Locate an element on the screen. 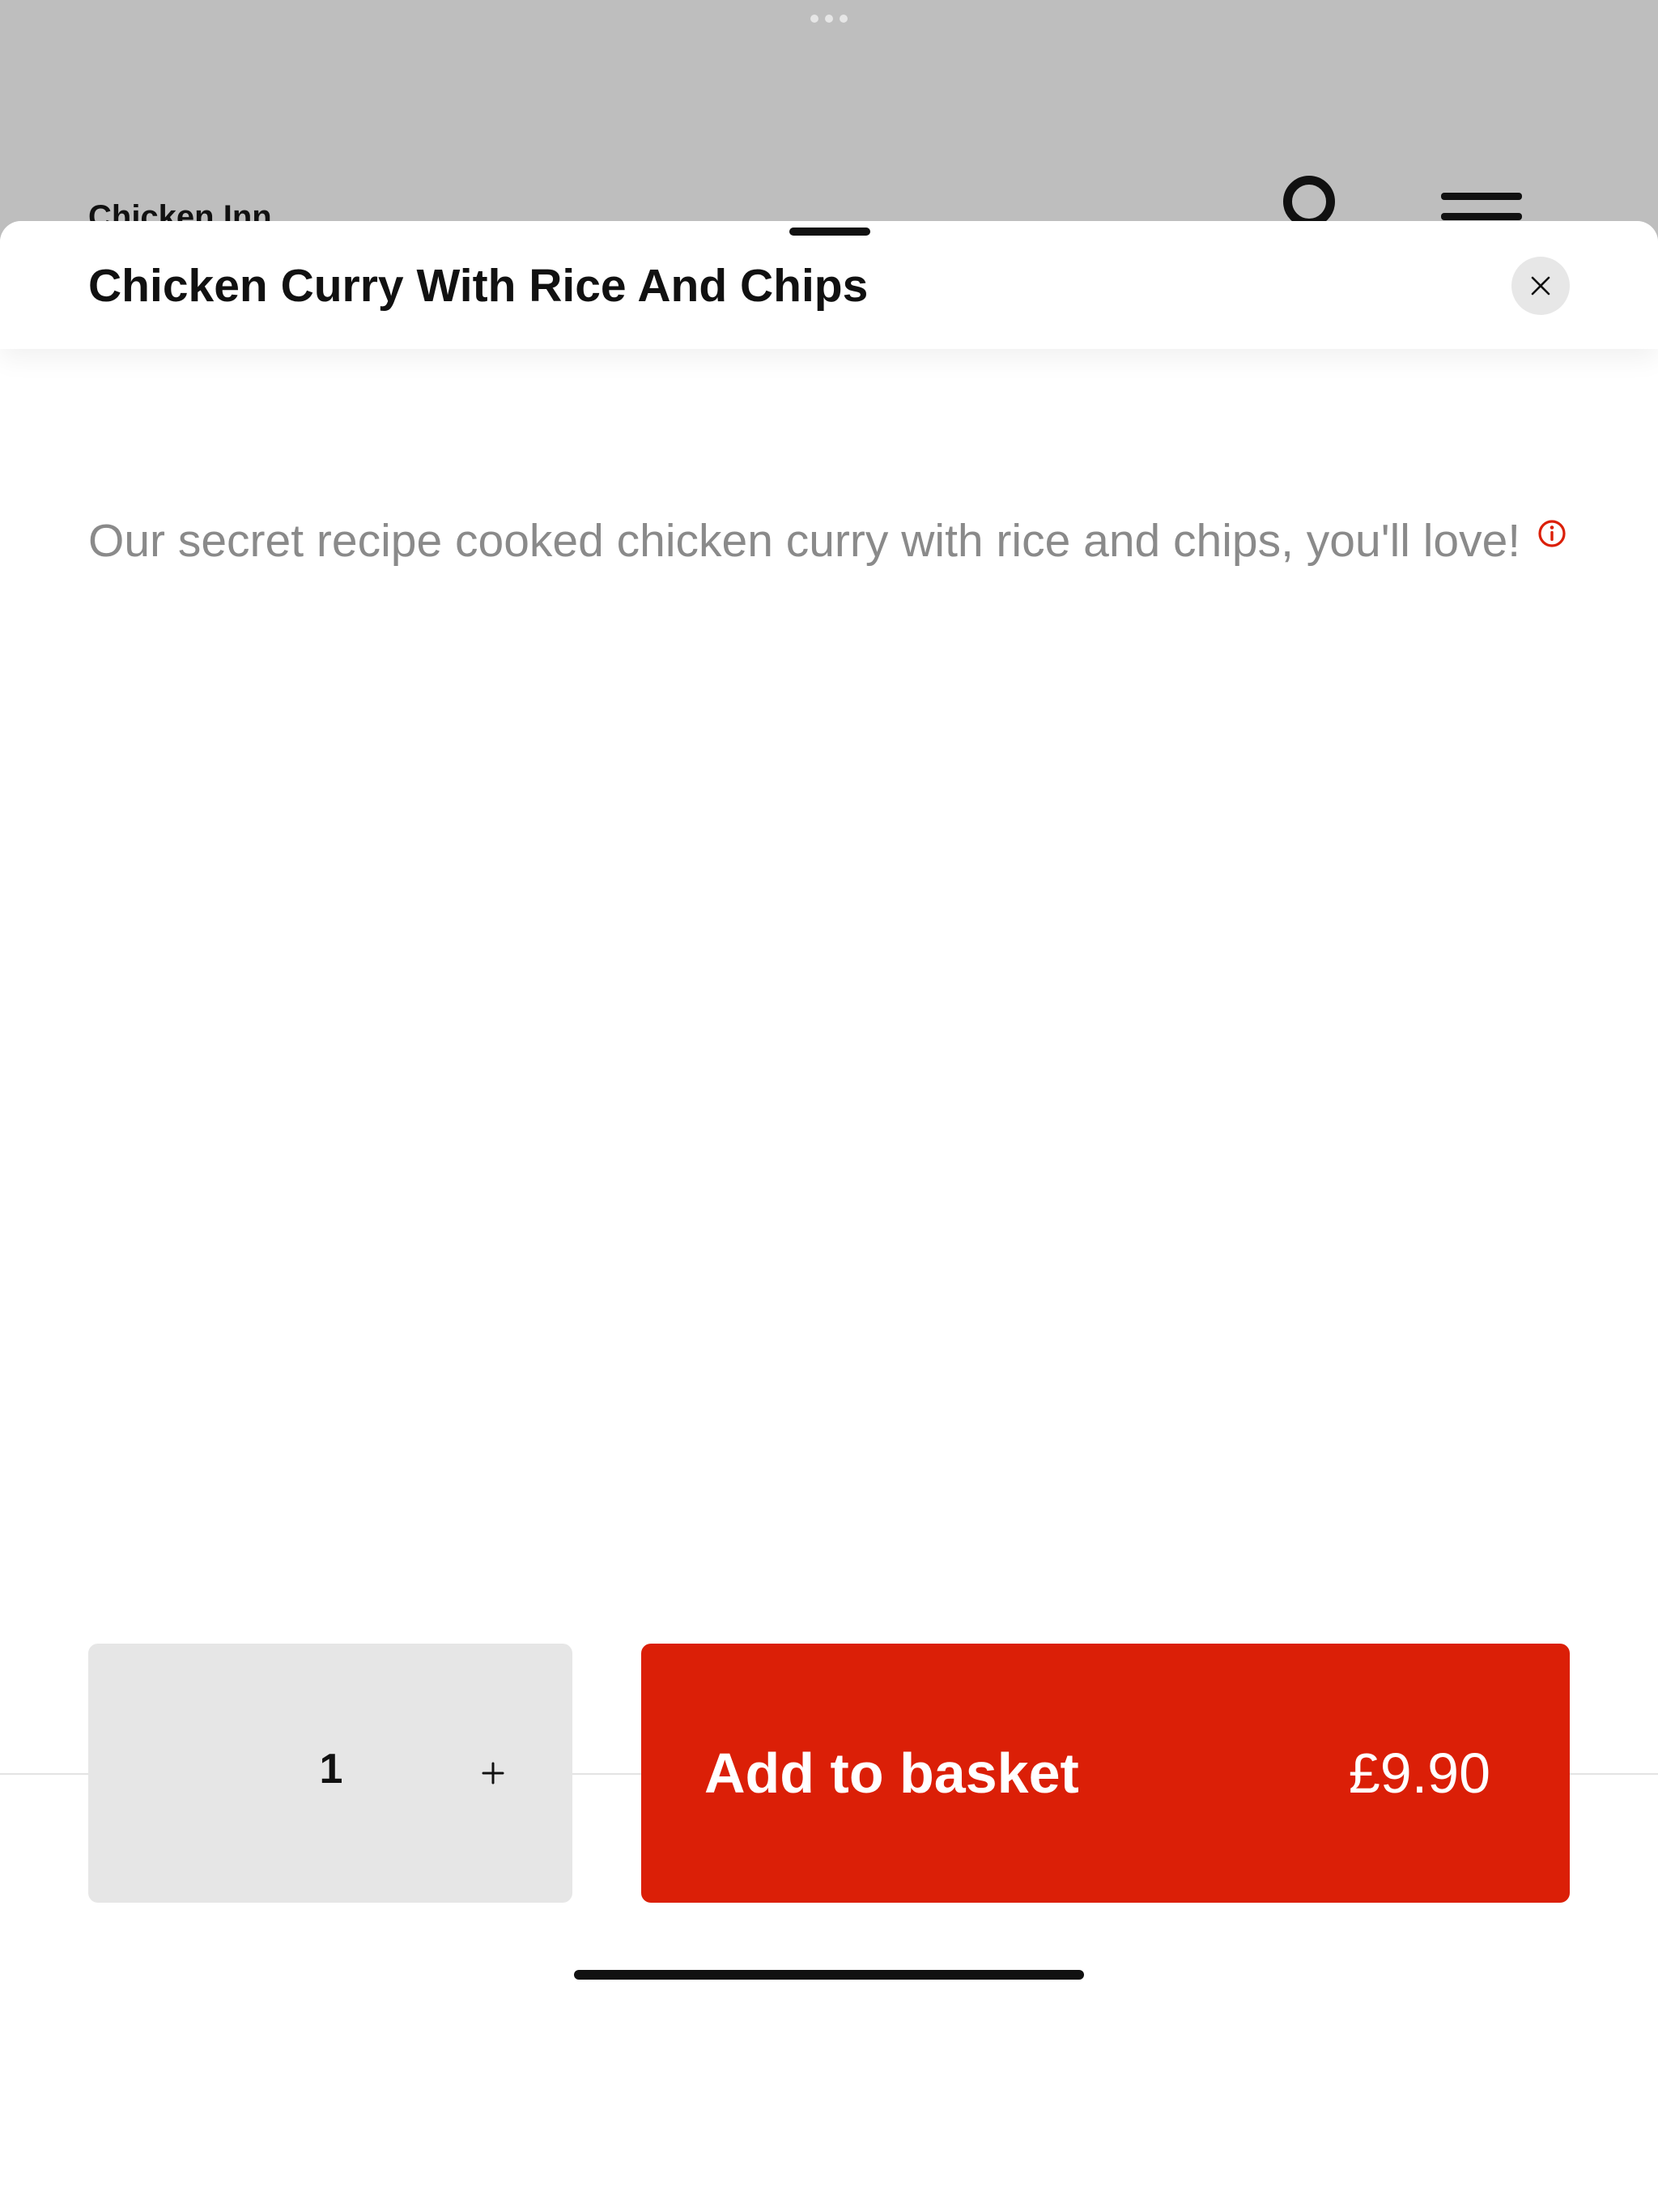  sheet-header: Chicken Curry With Rice And Chips is located at coordinates (829, 285).